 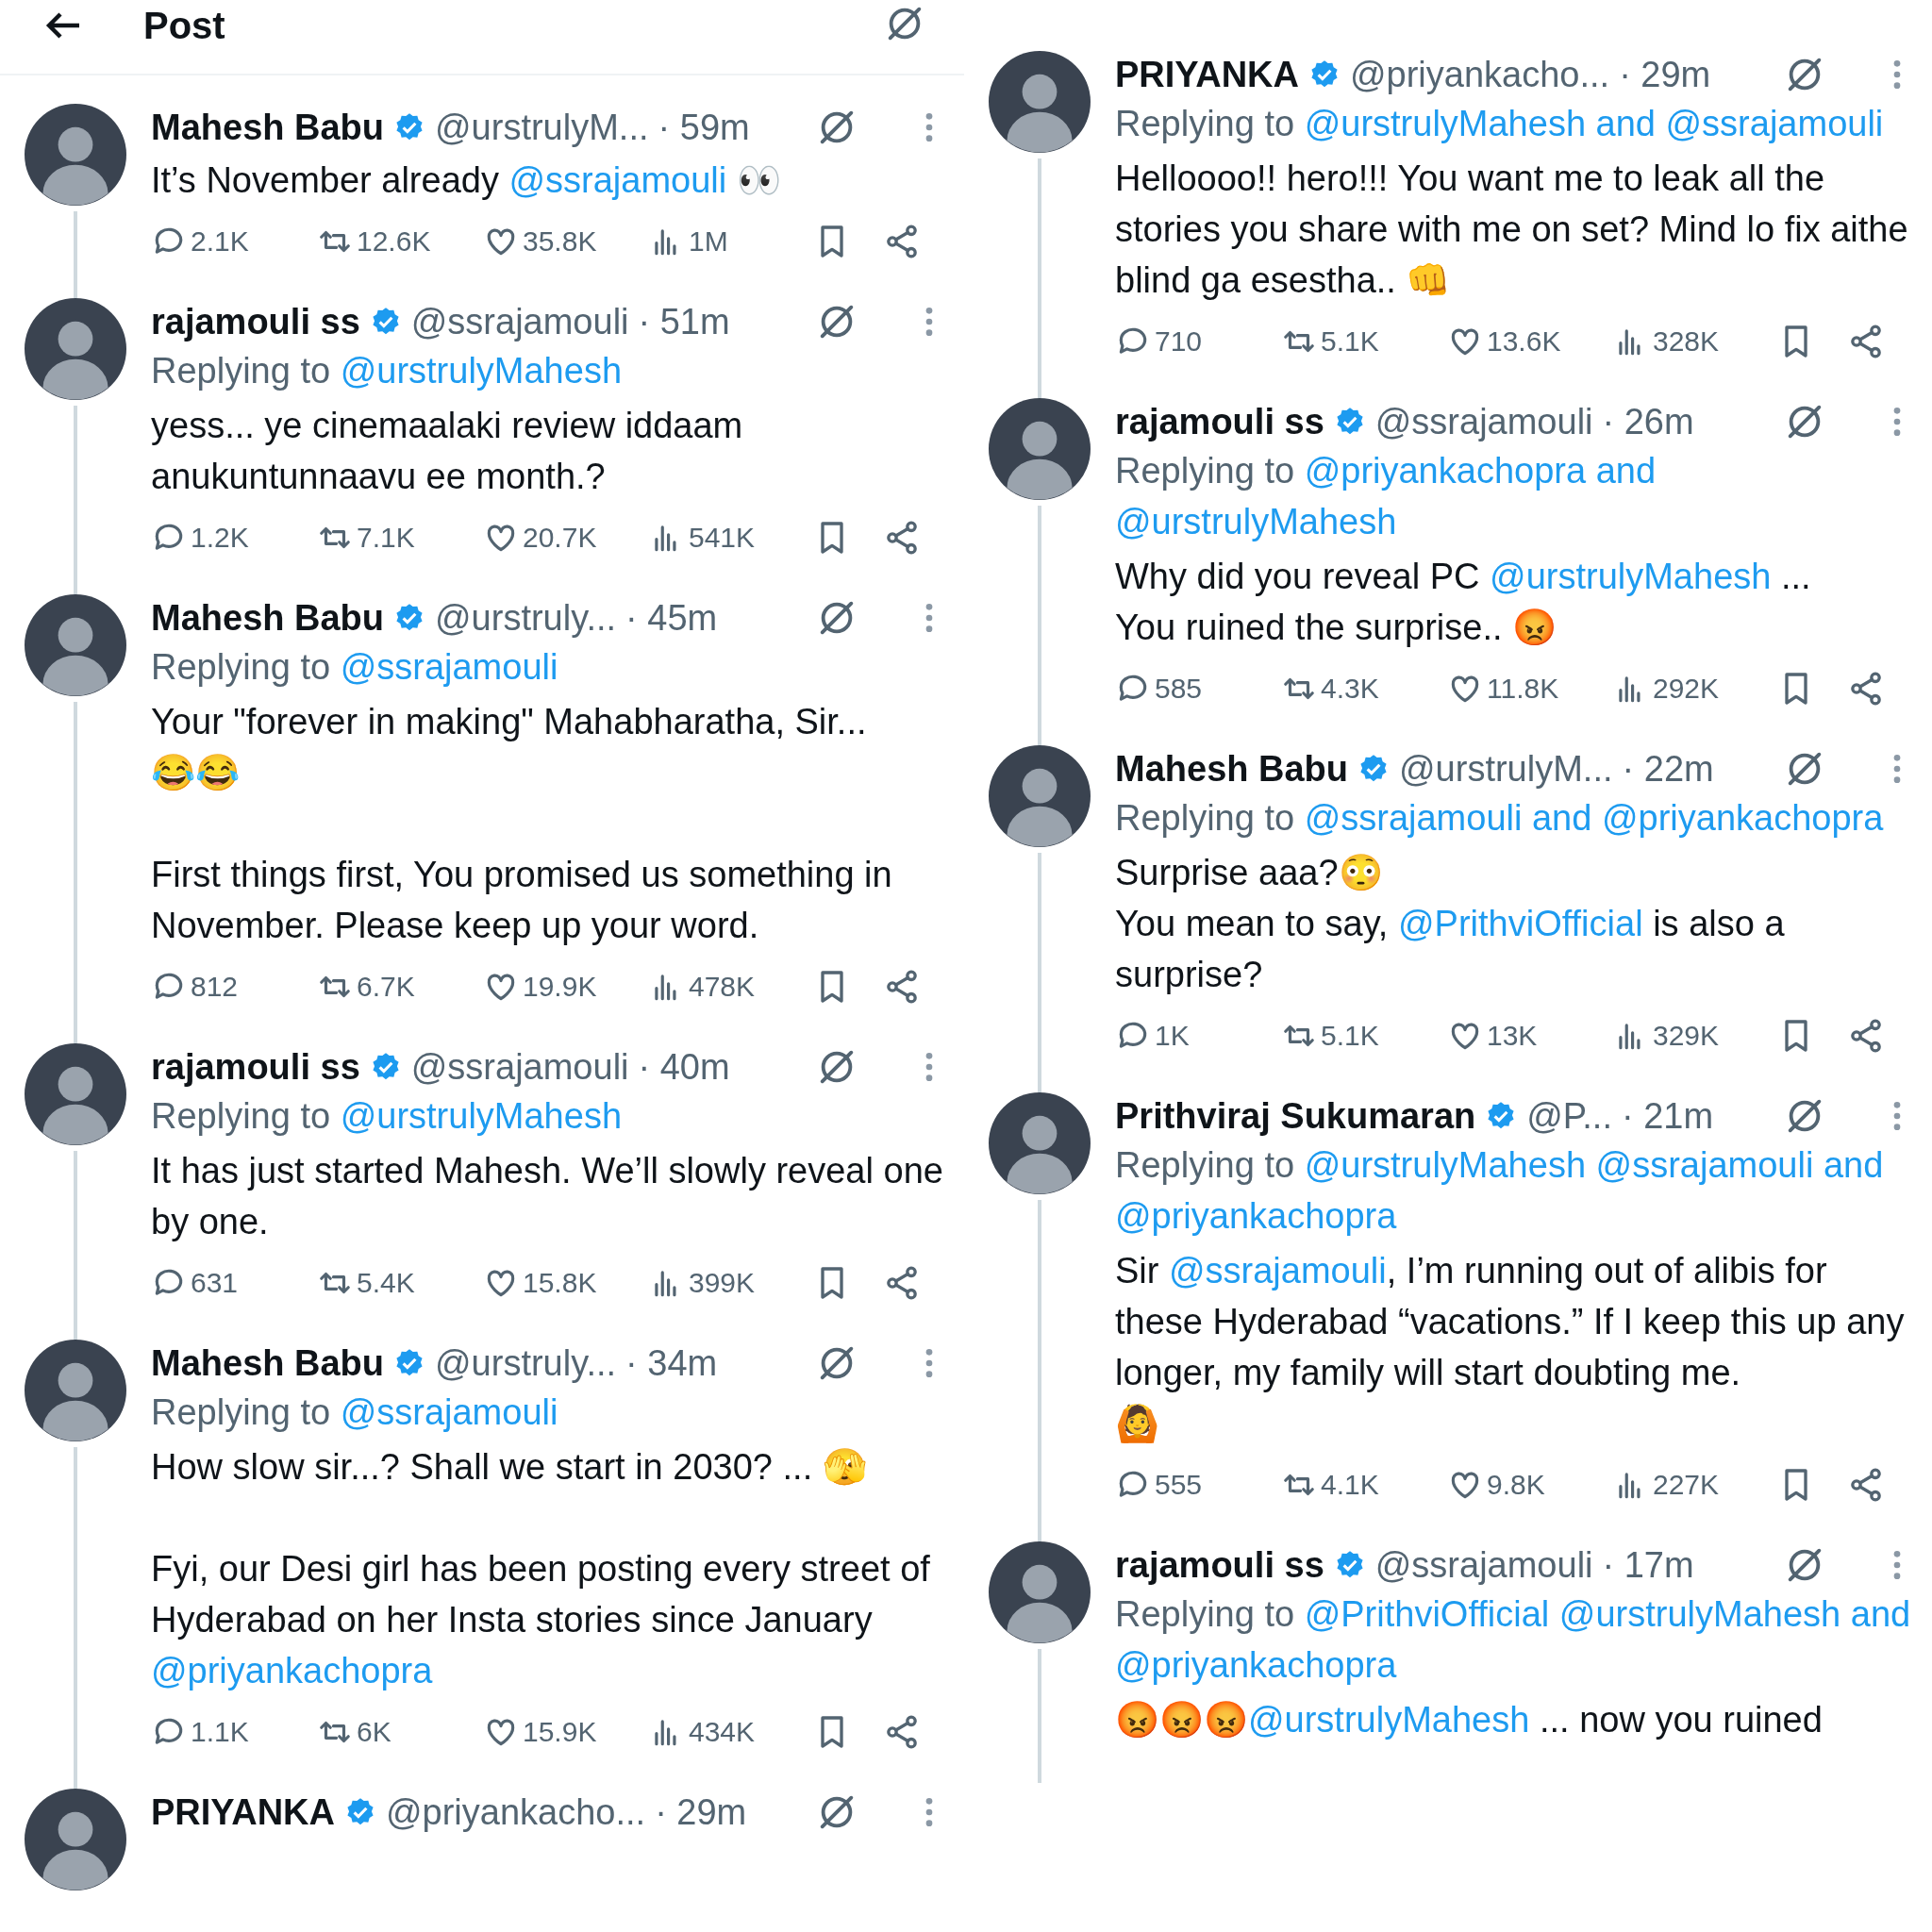 What do you see at coordinates (1295, 1116) in the screenshot?
I see `author-name: Prithviraj Sukumaran` at bounding box center [1295, 1116].